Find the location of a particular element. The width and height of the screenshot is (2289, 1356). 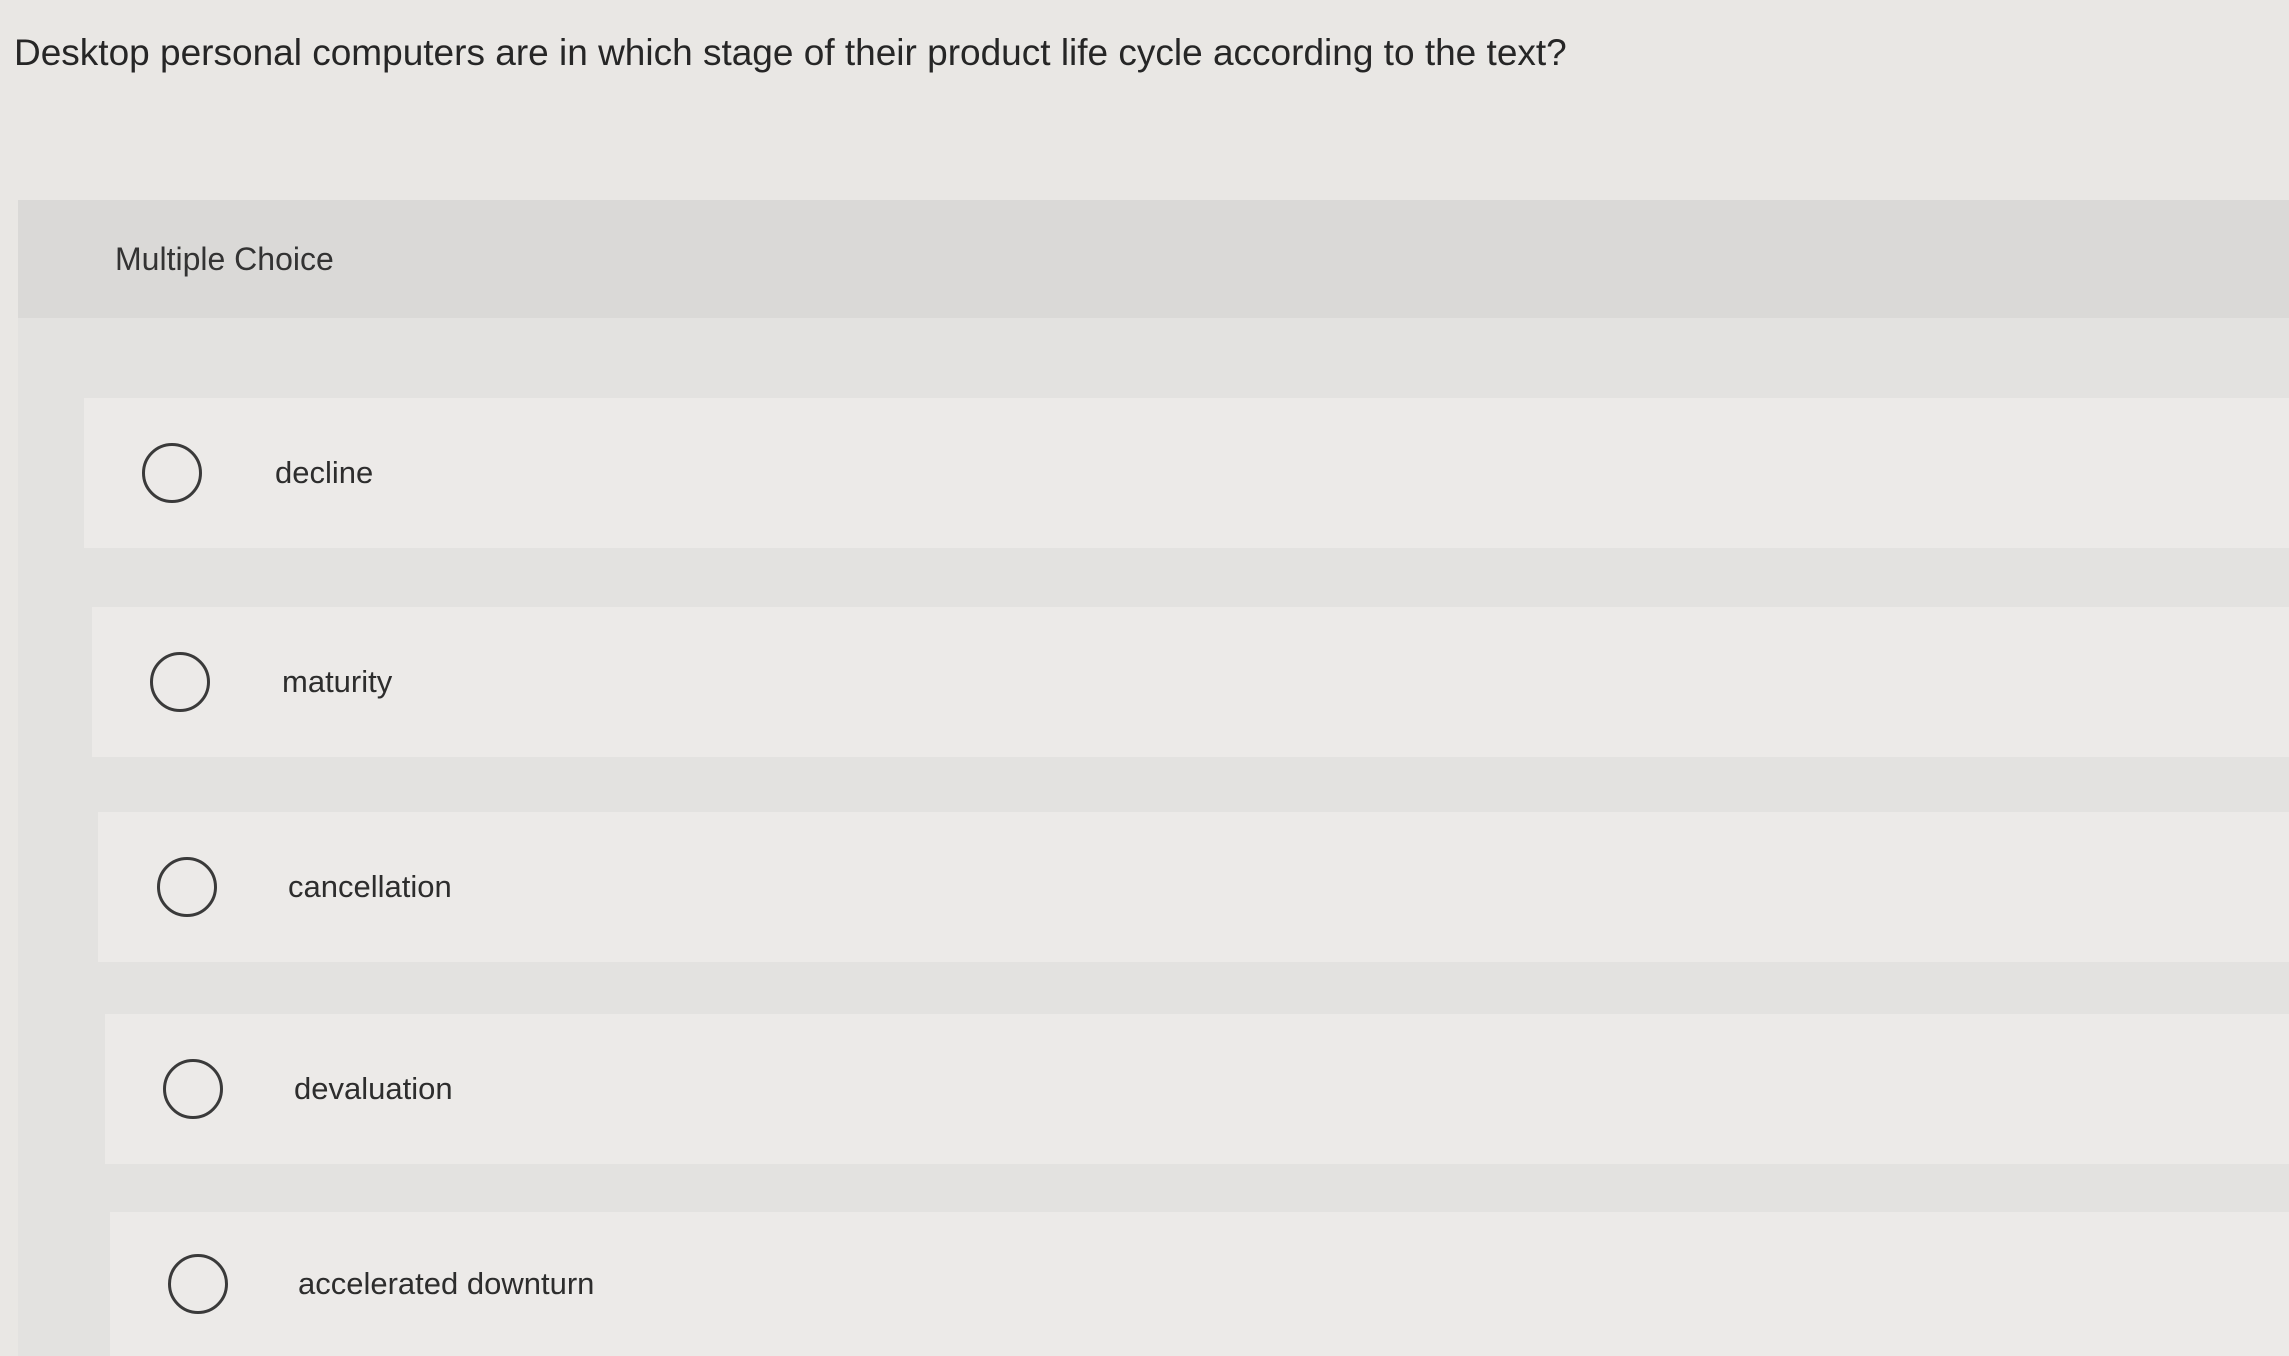

option-label: cancellation is located at coordinates (370, 886).